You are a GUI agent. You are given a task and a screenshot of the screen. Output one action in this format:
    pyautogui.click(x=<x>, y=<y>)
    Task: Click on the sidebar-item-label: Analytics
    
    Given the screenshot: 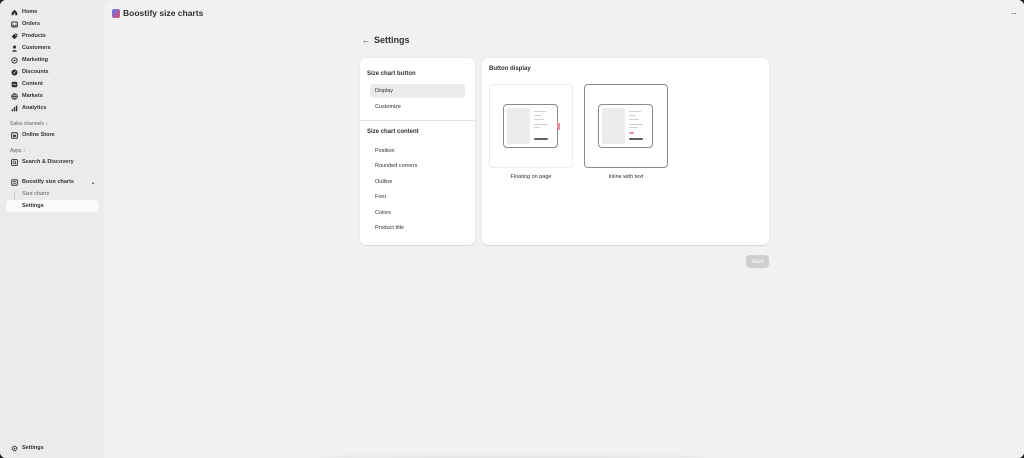 What is the action you would take?
    pyautogui.click(x=34, y=108)
    